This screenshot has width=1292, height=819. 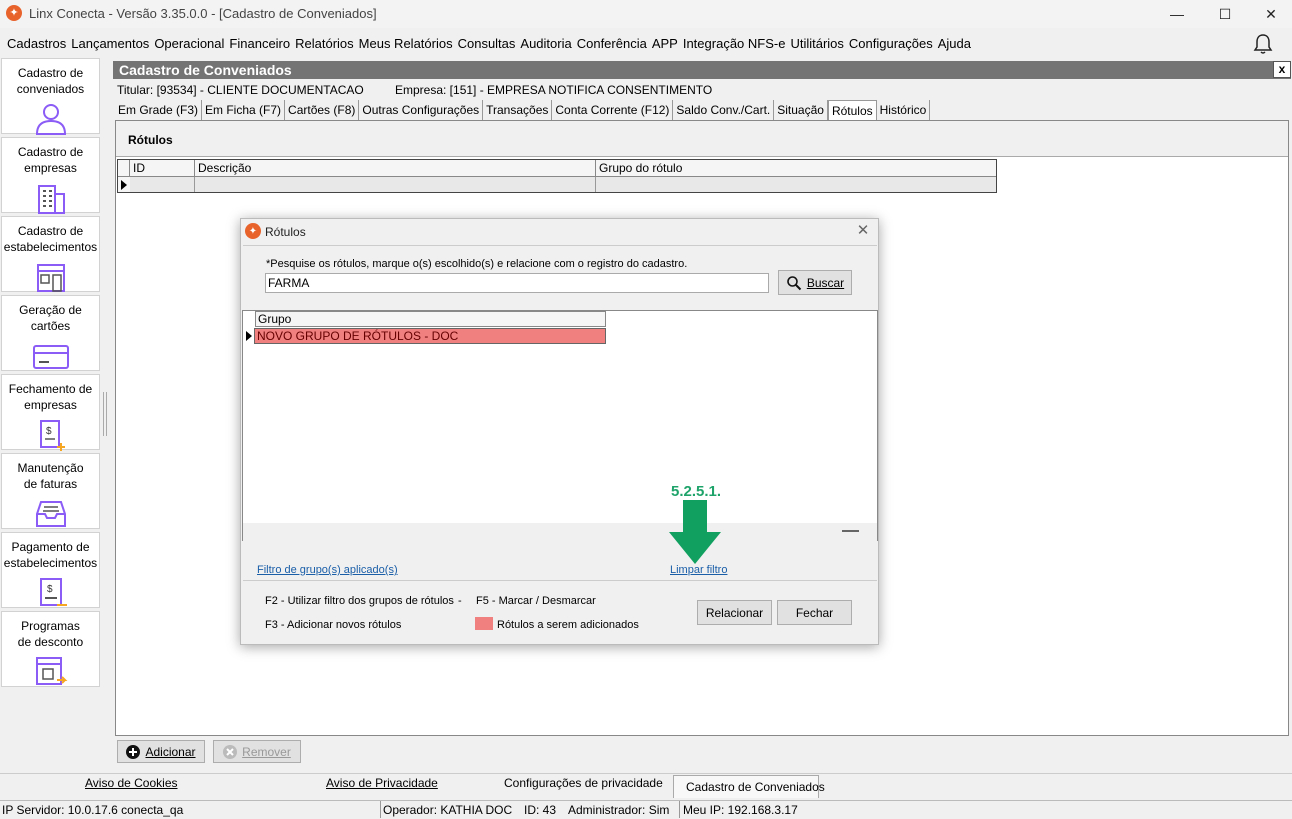 What do you see at coordinates (536, 601) in the screenshot?
I see `help-f5: F5 - Marcar / Desmarcar` at bounding box center [536, 601].